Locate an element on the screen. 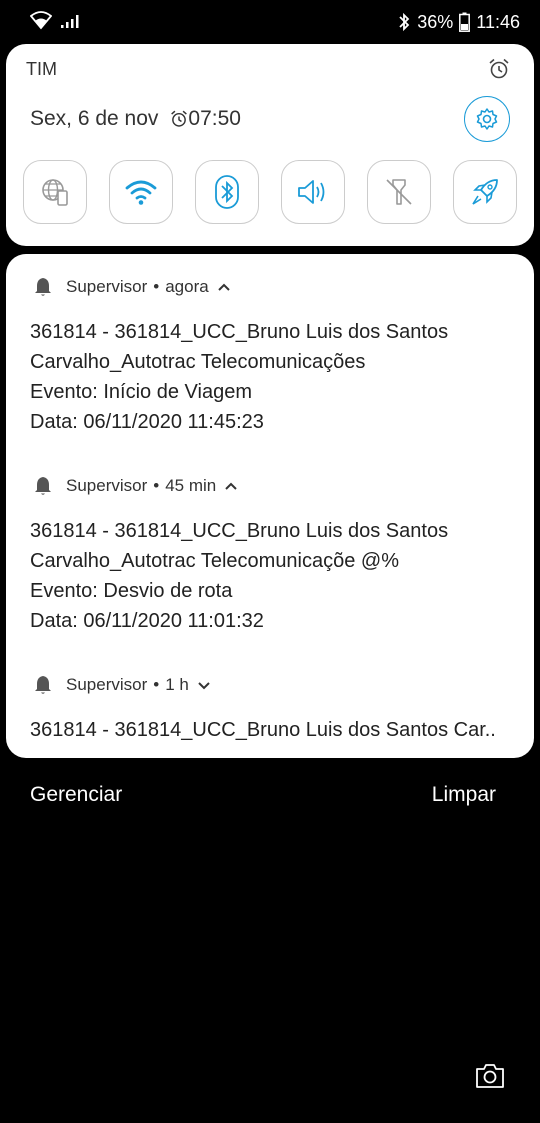 The width and height of the screenshot is (540, 1123). status-bar: 36% 11:46 is located at coordinates (270, 22).